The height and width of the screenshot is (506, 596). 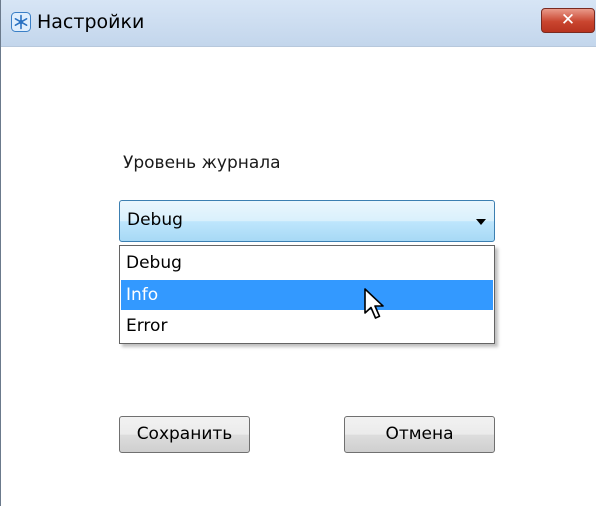 What do you see at coordinates (184, 434) in the screenshot?
I see `save-button: Сохранить` at bounding box center [184, 434].